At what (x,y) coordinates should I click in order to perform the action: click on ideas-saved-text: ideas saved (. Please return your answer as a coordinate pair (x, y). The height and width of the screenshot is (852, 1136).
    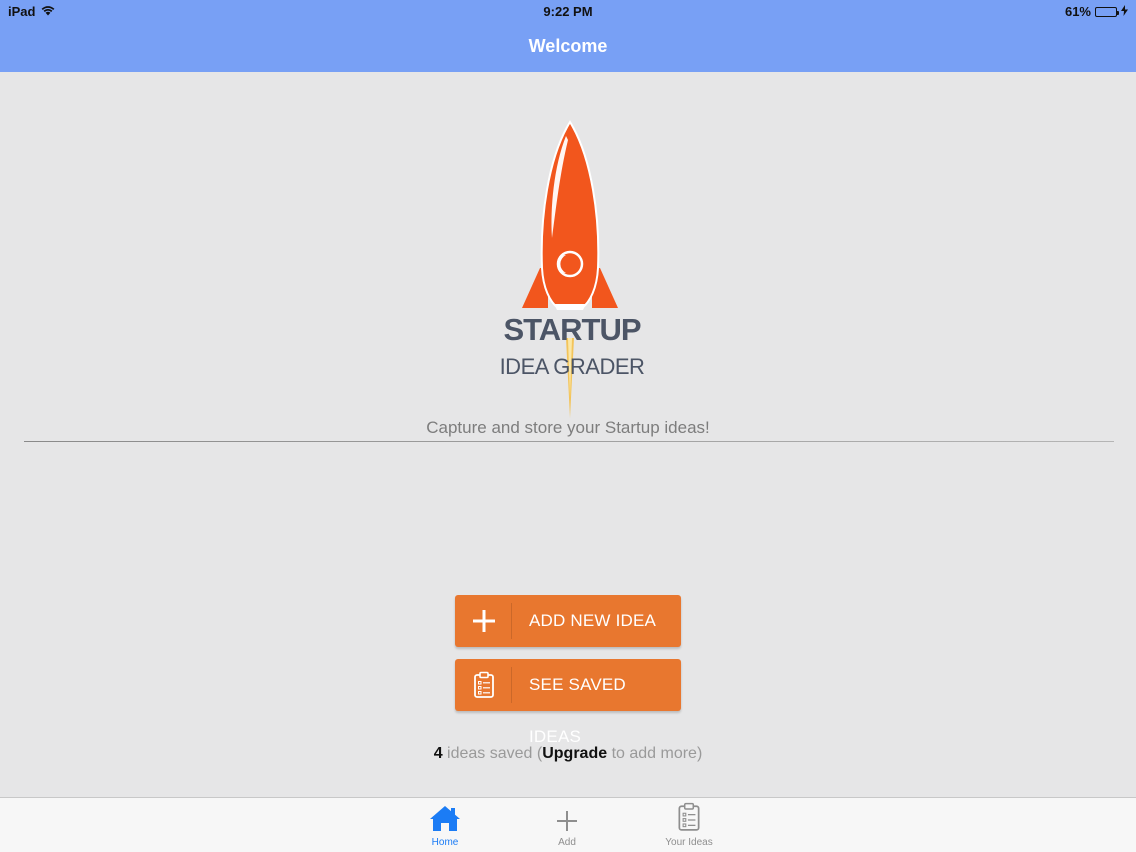
    Looking at the image, I should click on (492, 753).